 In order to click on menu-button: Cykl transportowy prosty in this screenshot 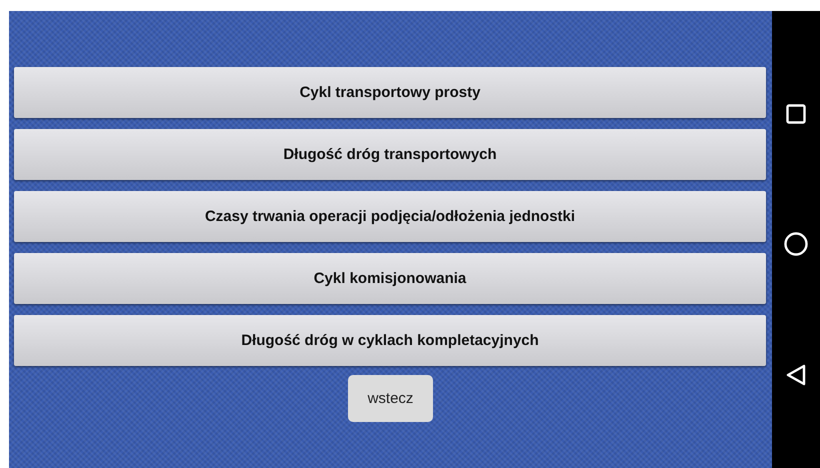, I will do `click(390, 92)`.